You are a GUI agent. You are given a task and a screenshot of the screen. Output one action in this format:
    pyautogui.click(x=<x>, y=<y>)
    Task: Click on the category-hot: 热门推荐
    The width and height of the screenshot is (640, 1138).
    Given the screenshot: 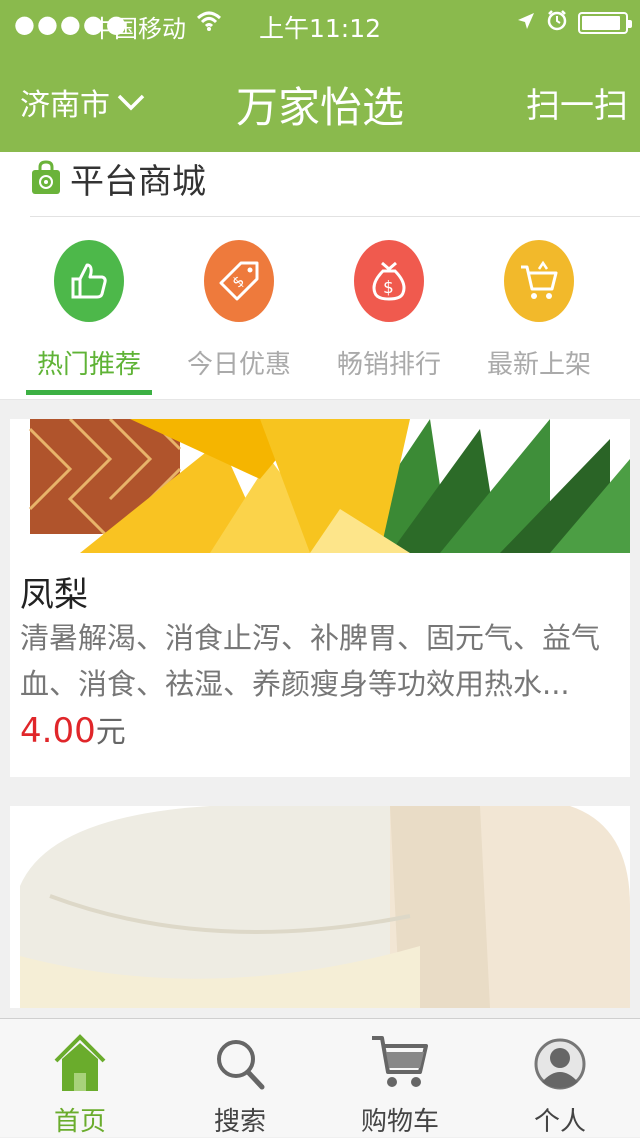 What is the action you would take?
    pyautogui.click(x=89, y=320)
    